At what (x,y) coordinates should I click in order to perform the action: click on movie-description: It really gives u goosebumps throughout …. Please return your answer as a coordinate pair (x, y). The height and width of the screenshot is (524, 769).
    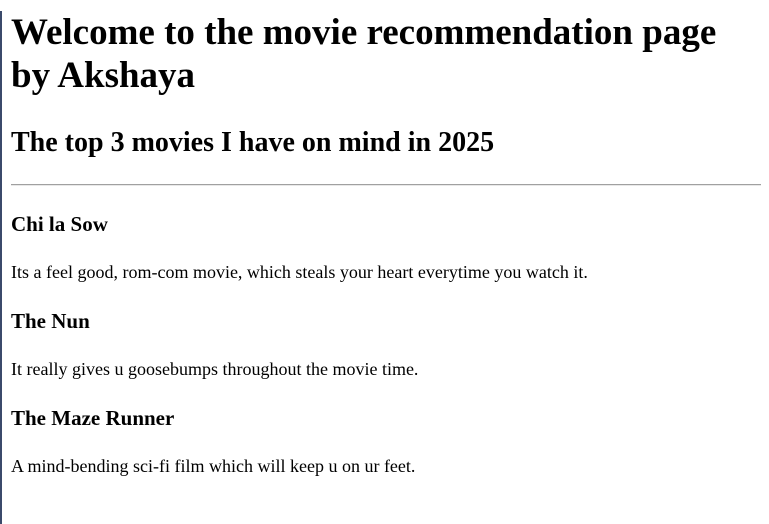
    Looking at the image, I should click on (215, 369).